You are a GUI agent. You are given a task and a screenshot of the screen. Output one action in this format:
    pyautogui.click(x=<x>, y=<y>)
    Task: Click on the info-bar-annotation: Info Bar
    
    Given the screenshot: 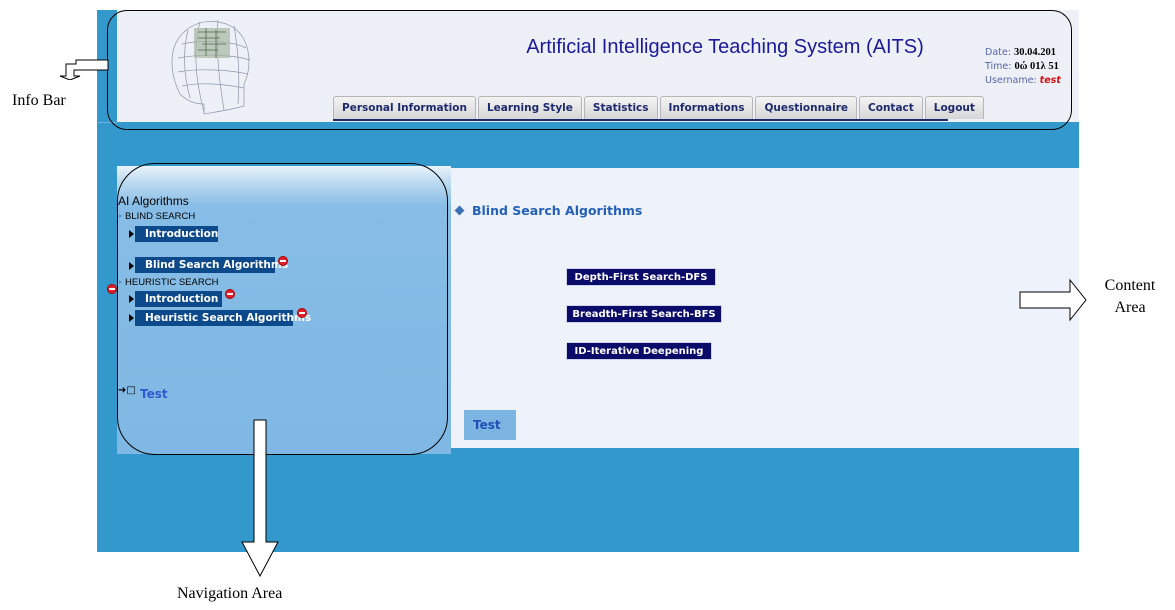 What is the action you would take?
    pyautogui.click(x=39, y=100)
    